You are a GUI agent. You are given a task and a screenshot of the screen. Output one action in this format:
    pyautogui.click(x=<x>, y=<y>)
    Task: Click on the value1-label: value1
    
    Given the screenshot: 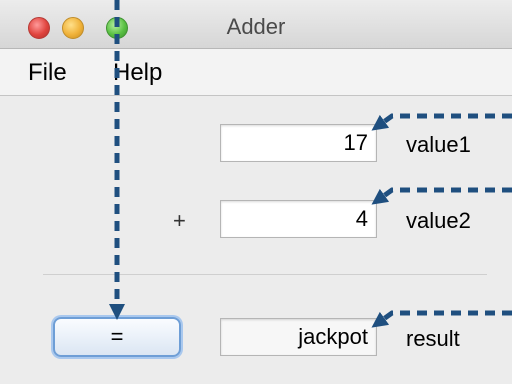 What is the action you would take?
    pyautogui.click(x=438, y=144)
    